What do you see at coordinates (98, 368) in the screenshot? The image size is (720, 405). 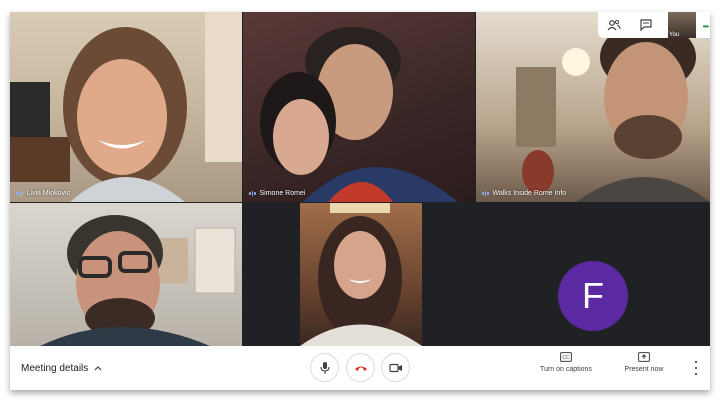 I see `chevron-up-icon` at bounding box center [98, 368].